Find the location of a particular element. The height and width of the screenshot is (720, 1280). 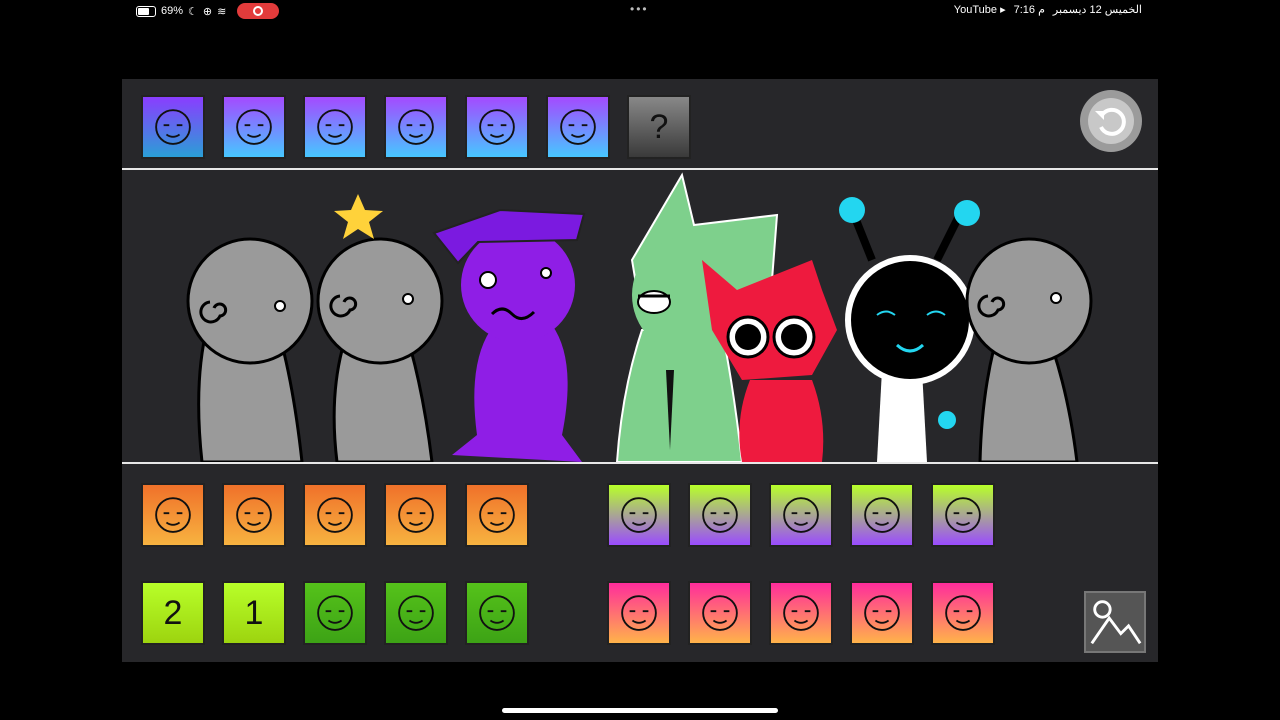

sound-bolt-button is located at coordinates (254, 127).